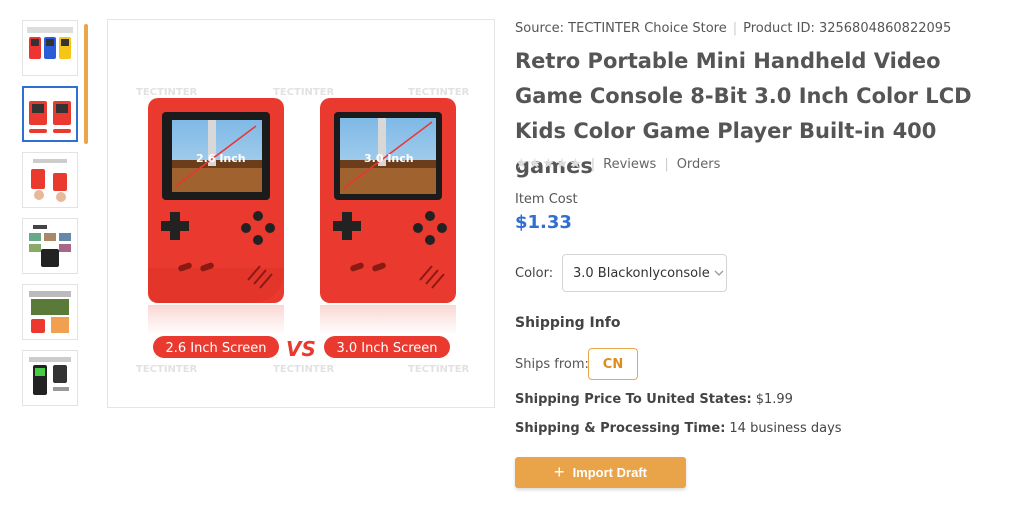 The image size is (1024, 522). Describe the element at coordinates (613, 364) in the screenshot. I see `ships-from-option: CN` at that location.